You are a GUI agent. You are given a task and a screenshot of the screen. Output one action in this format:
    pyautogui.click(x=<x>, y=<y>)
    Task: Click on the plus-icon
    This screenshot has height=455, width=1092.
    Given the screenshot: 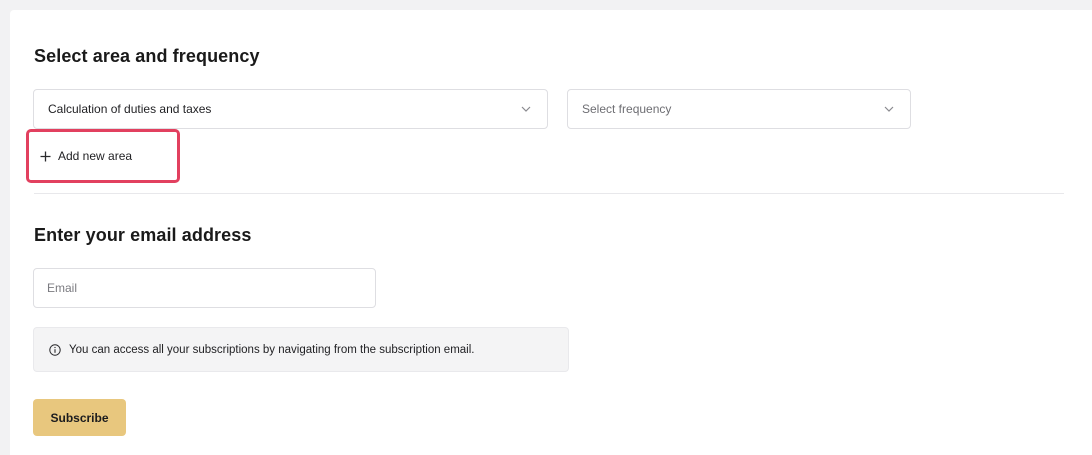 What is the action you would take?
    pyautogui.click(x=45, y=156)
    